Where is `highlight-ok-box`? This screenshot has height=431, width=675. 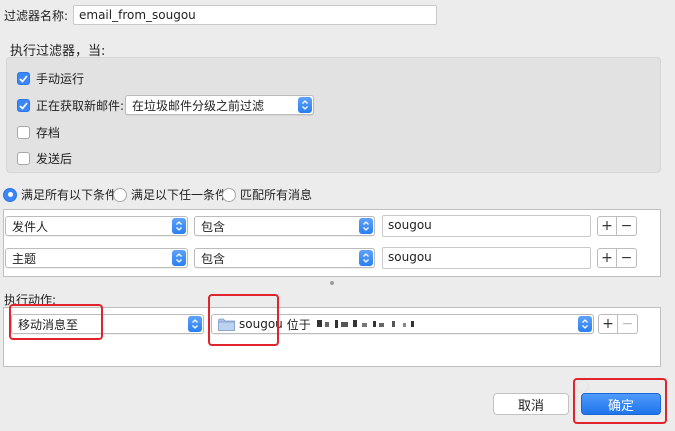 highlight-ok-box is located at coordinates (620, 401).